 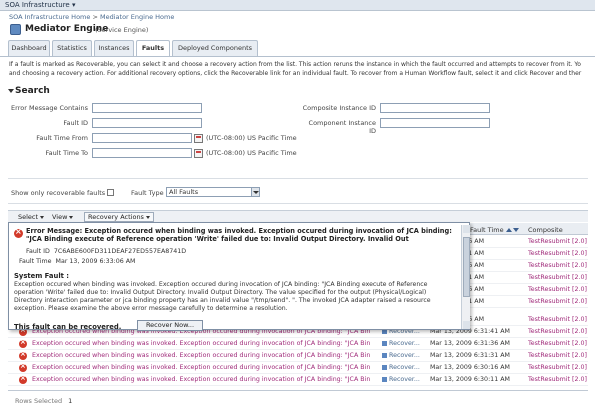 What do you see at coordinates (297, 5) in the screenshot?
I see `top-menubar: SOA Infrastructure ▾` at bounding box center [297, 5].